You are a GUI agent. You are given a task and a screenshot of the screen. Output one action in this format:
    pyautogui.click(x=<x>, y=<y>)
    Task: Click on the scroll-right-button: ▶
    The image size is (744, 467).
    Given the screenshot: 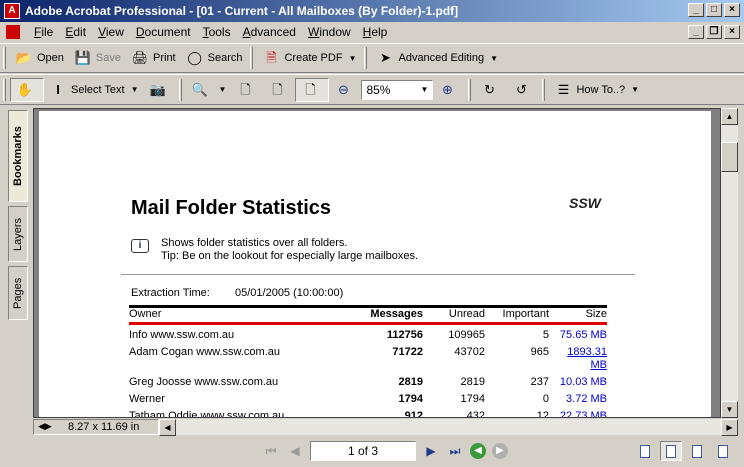 What is the action you would take?
    pyautogui.click(x=729, y=427)
    